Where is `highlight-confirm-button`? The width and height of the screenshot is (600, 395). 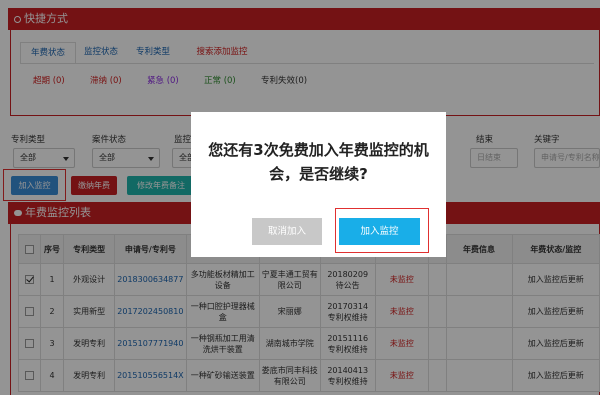
highlight-confirm-button is located at coordinates (382, 230).